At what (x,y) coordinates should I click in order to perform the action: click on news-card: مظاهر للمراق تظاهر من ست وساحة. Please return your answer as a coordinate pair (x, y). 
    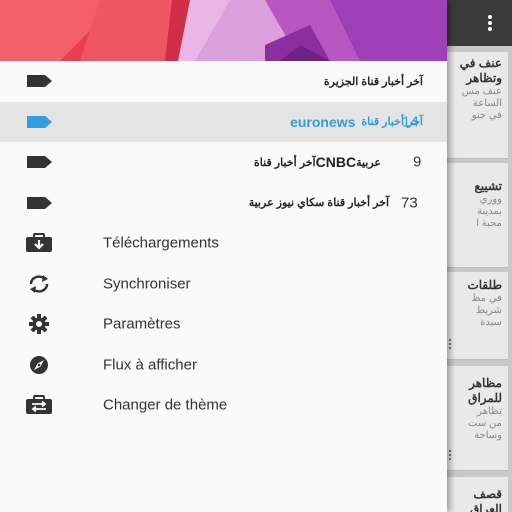
    Looking at the image, I should click on (477, 418).